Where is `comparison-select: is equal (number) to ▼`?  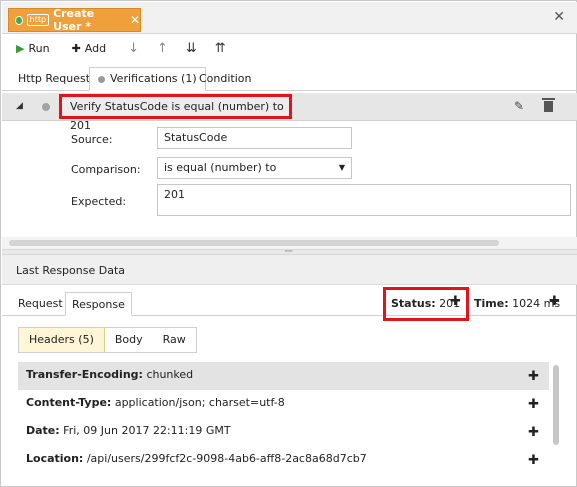 comparison-select: is equal (number) to ▼ is located at coordinates (254, 168).